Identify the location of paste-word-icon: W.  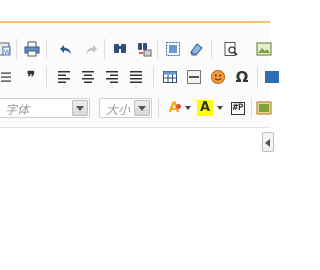
(7, 49).